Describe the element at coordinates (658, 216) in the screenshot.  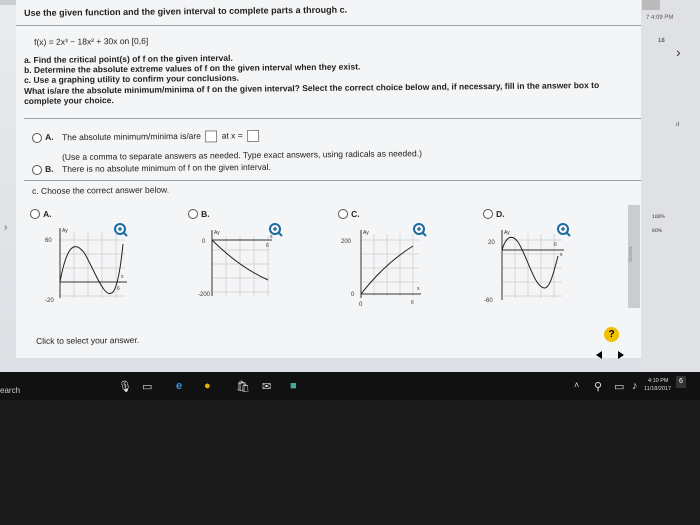
I see `sidebar-pct1: 100%` at that location.